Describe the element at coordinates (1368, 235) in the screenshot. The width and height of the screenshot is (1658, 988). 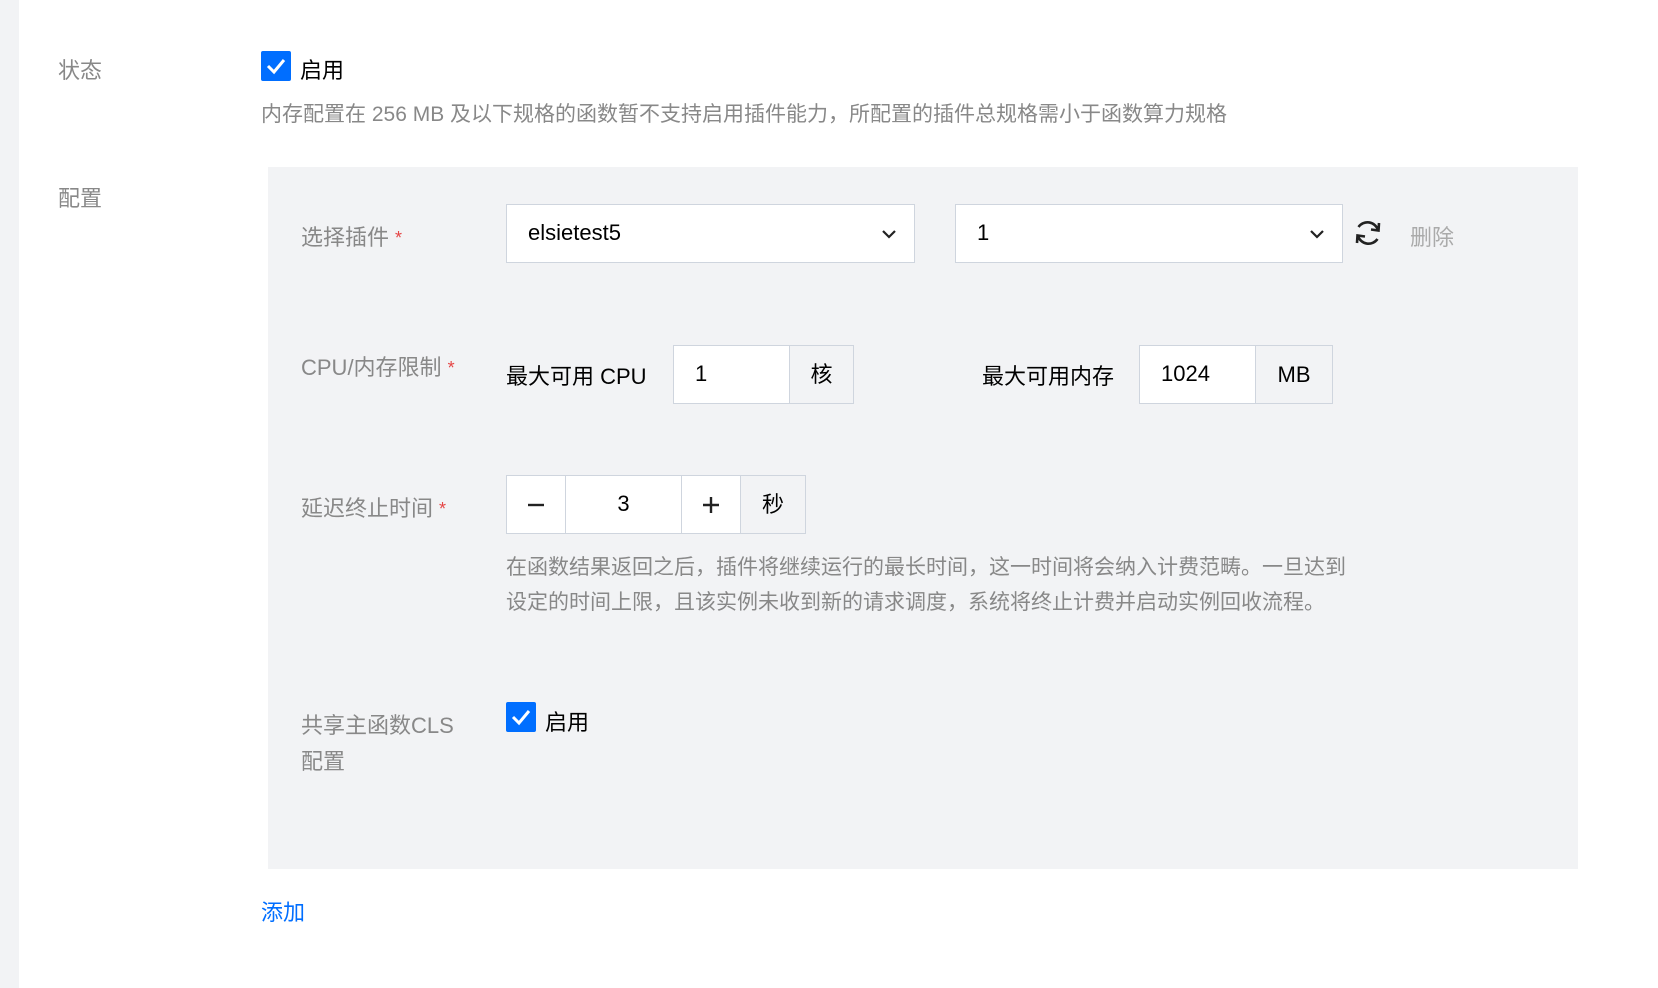
I see `refresh-icon` at that location.